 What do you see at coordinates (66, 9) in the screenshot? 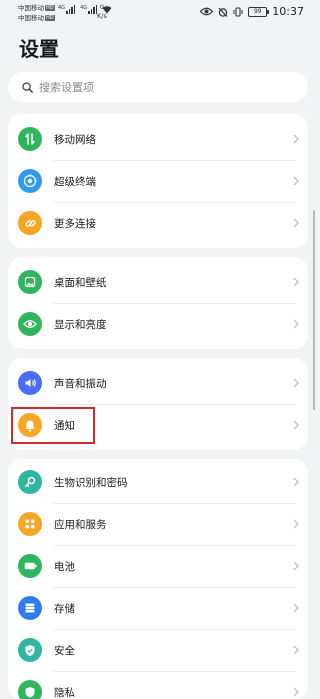
I see `signal-1-icon: 4G` at bounding box center [66, 9].